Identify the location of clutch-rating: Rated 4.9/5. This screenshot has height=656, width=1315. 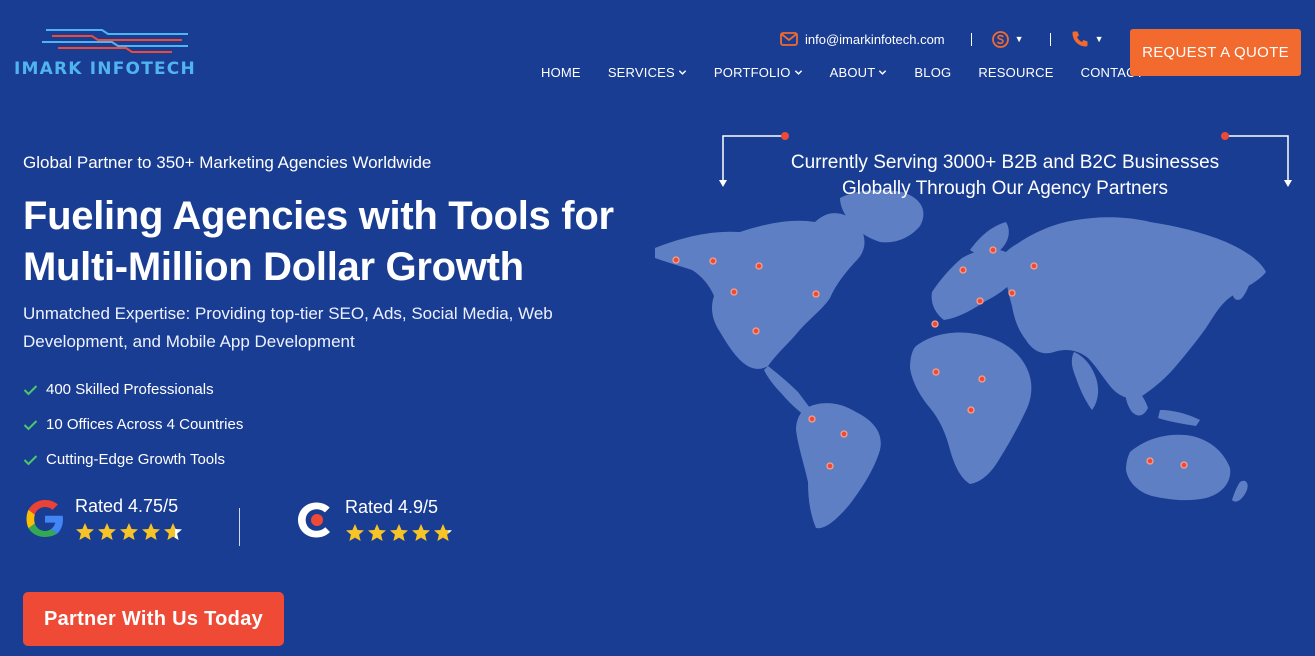
(373, 520).